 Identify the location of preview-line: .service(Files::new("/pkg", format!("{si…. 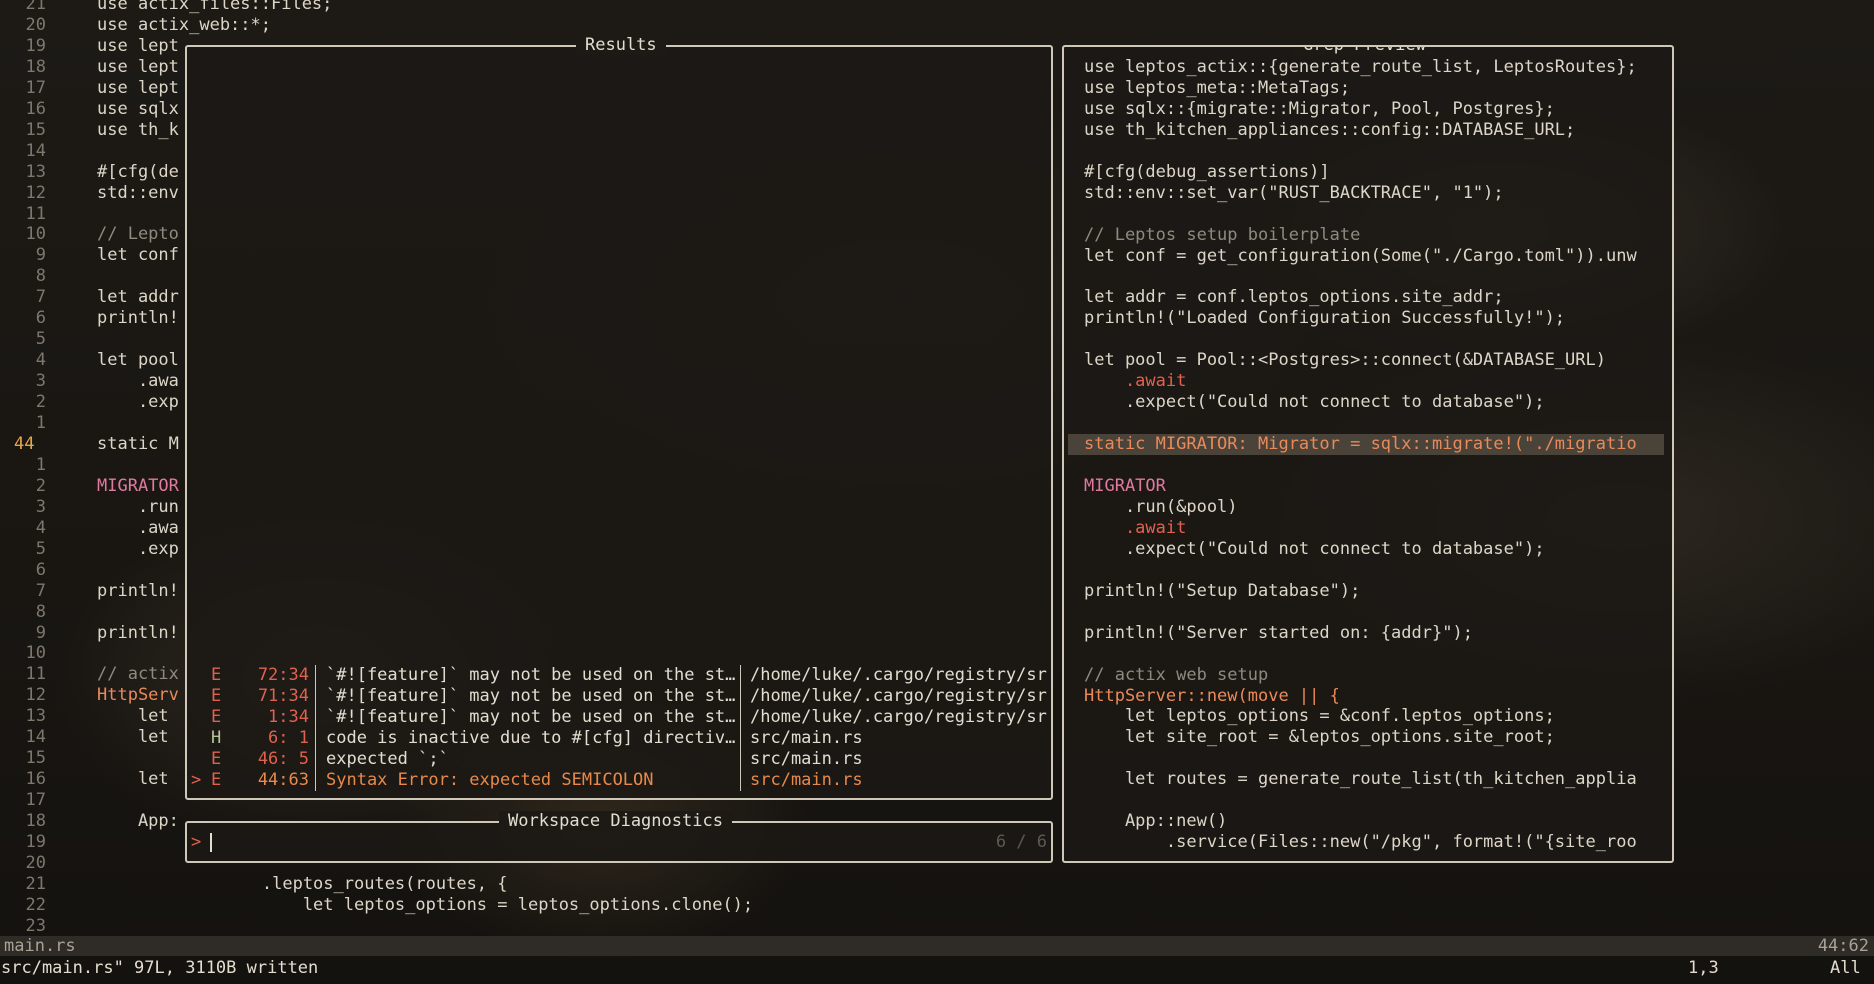
(1360, 842).